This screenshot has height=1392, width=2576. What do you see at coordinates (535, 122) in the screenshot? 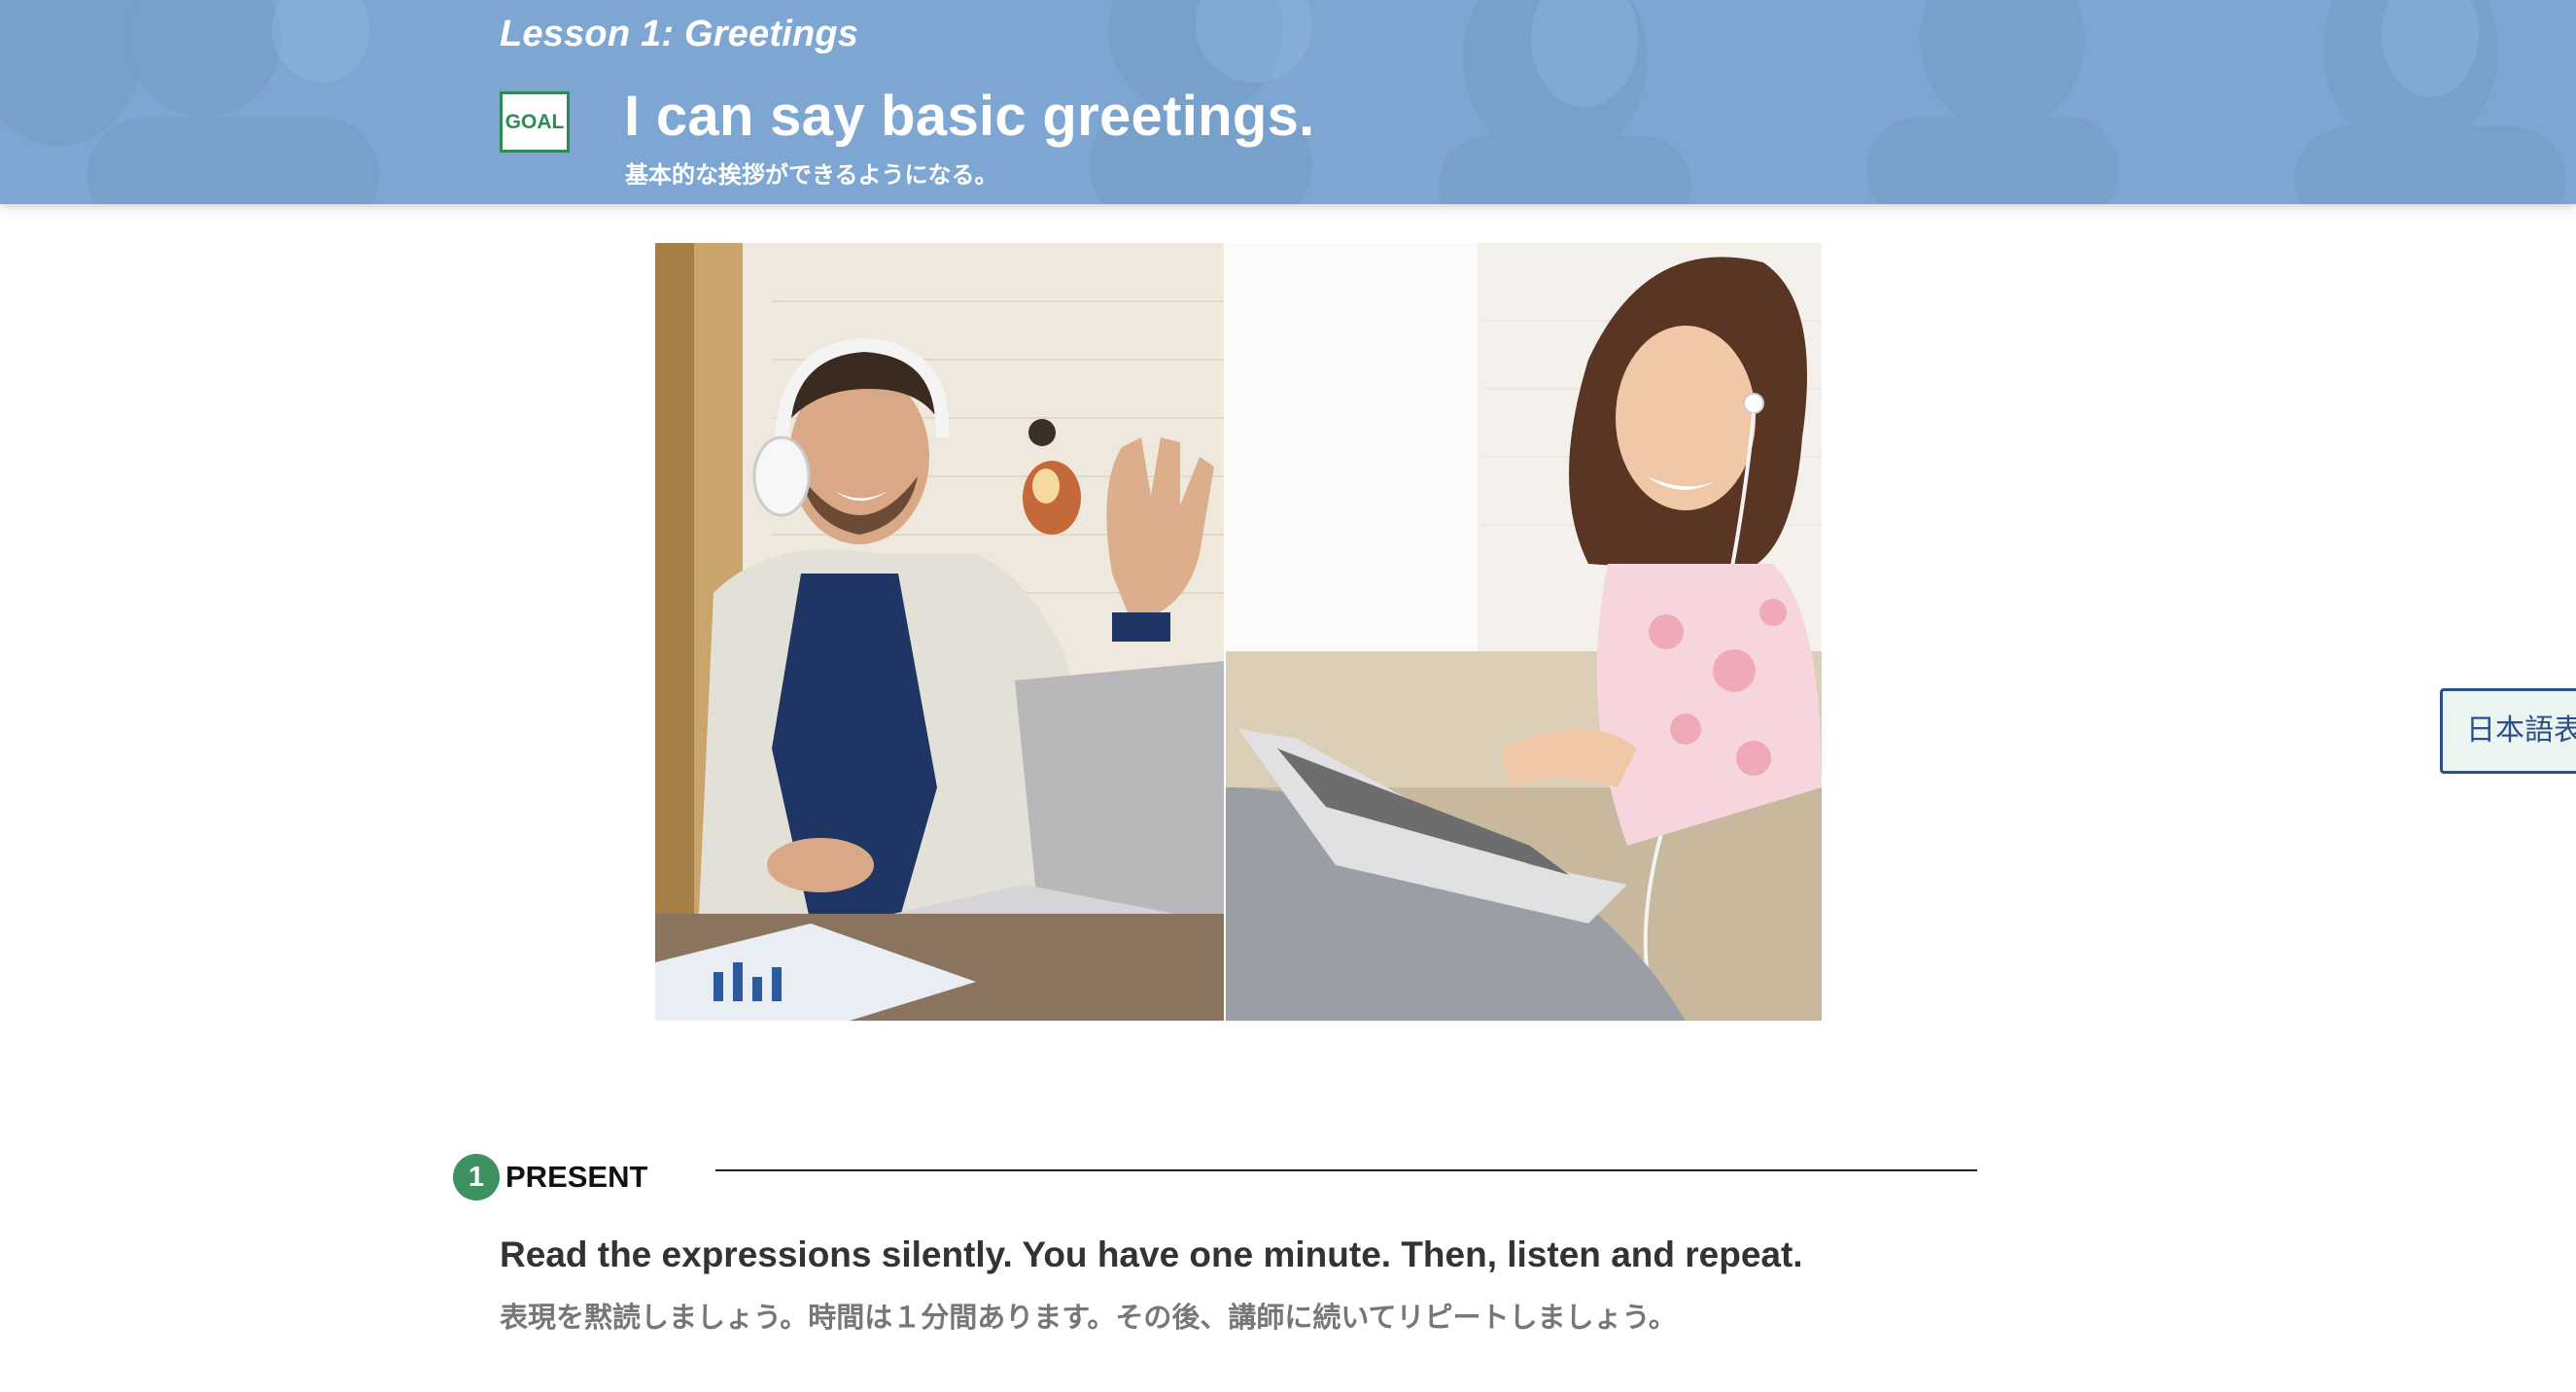
I see `goal-badge: GOAL` at bounding box center [535, 122].